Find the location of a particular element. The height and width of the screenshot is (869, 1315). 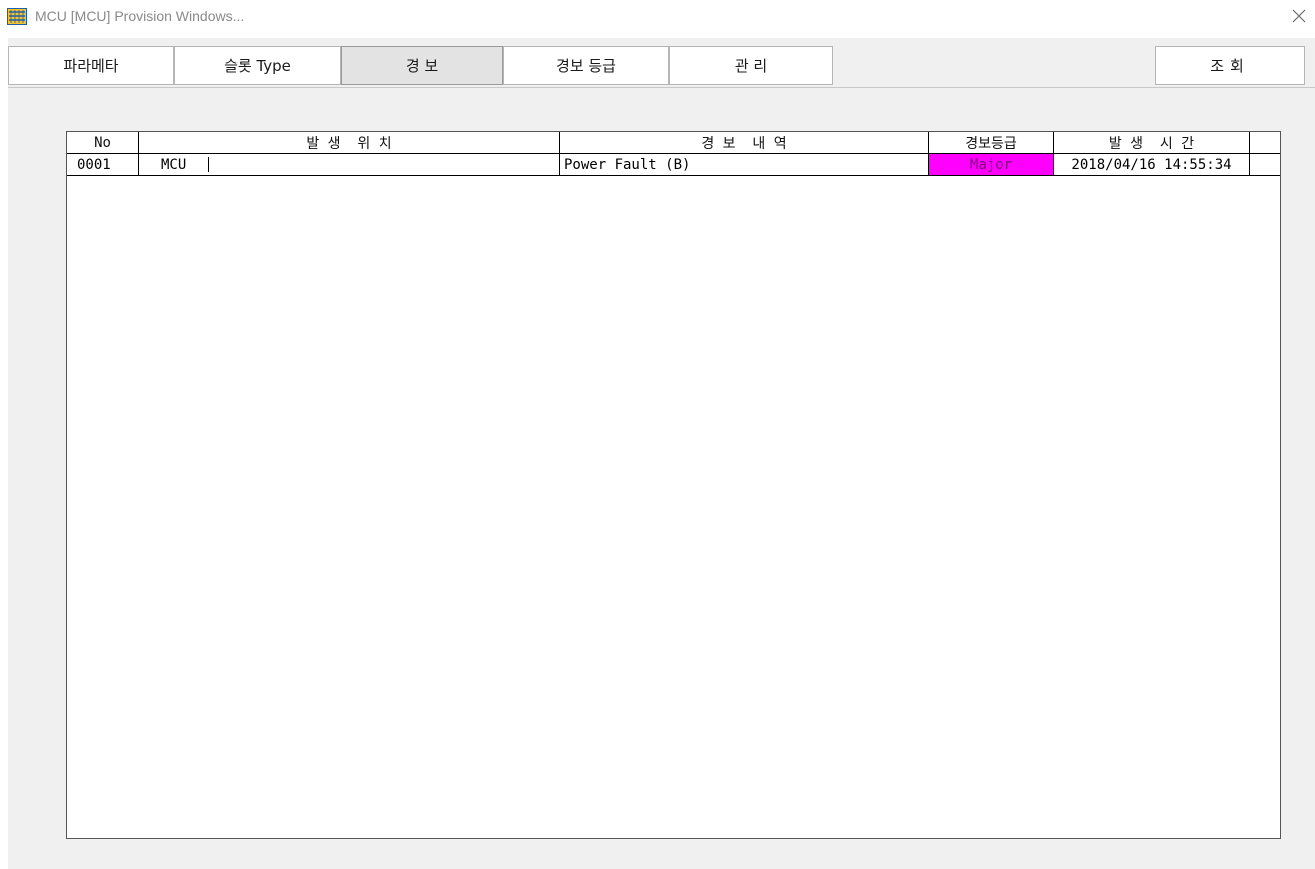

tab-bar: 파라메타 슬롯 Type 경 보 경보 등급 관 리 조회 is located at coordinates (661, 62).